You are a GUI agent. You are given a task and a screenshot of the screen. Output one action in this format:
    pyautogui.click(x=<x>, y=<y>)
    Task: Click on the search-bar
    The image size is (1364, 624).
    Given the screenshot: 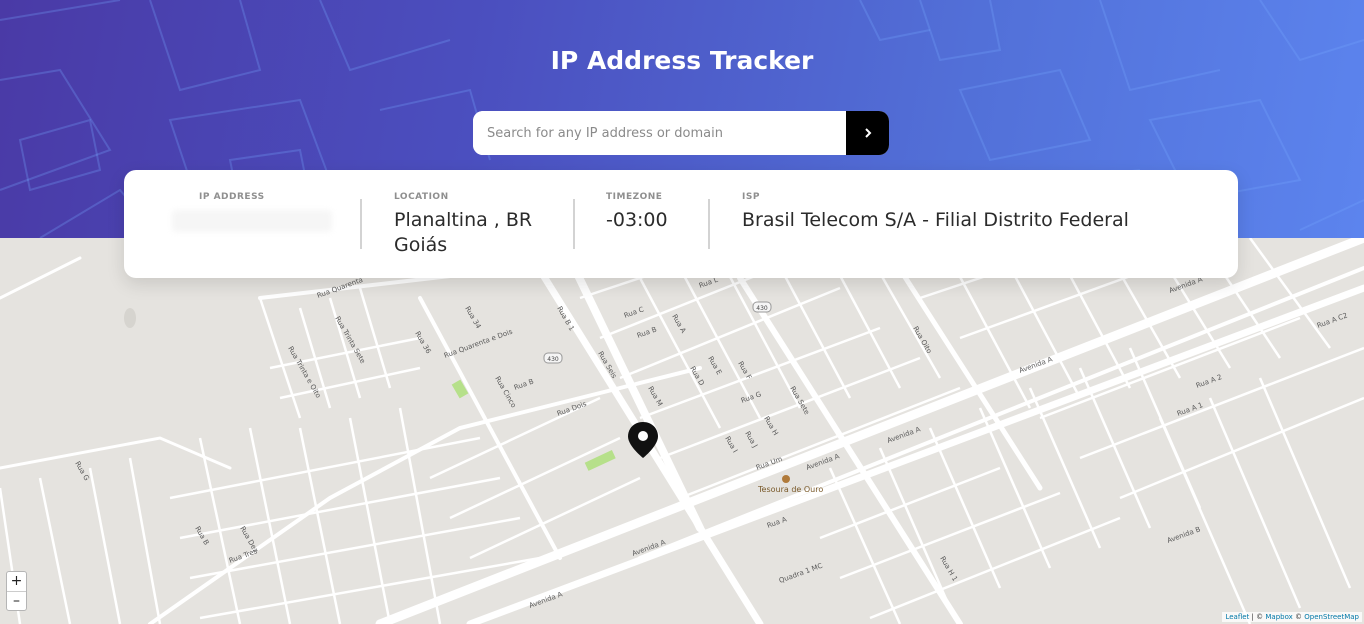 What is the action you would take?
    pyautogui.click(x=681, y=133)
    